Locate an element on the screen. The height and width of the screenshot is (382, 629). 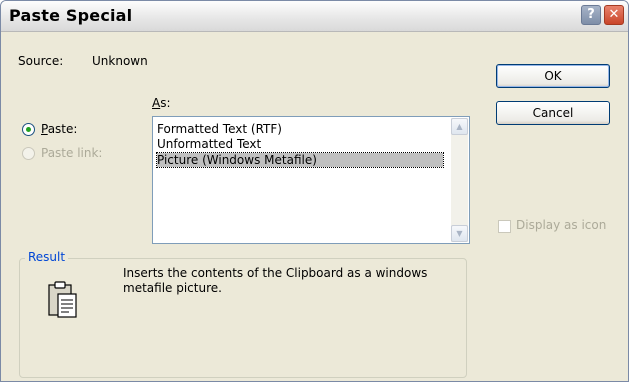
close-icon: ✕ is located at coordinates (614, 14).